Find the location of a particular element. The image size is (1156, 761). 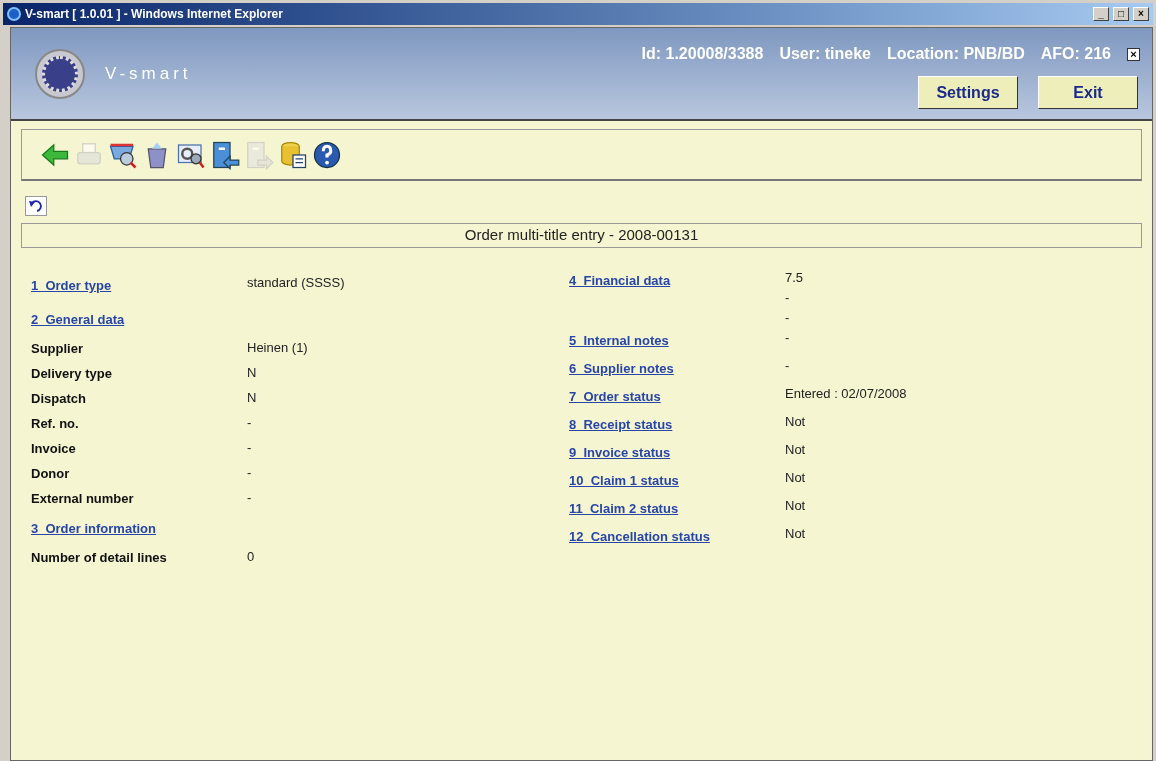

field-label: Number of detail lines is located at coordinates (99, 557).